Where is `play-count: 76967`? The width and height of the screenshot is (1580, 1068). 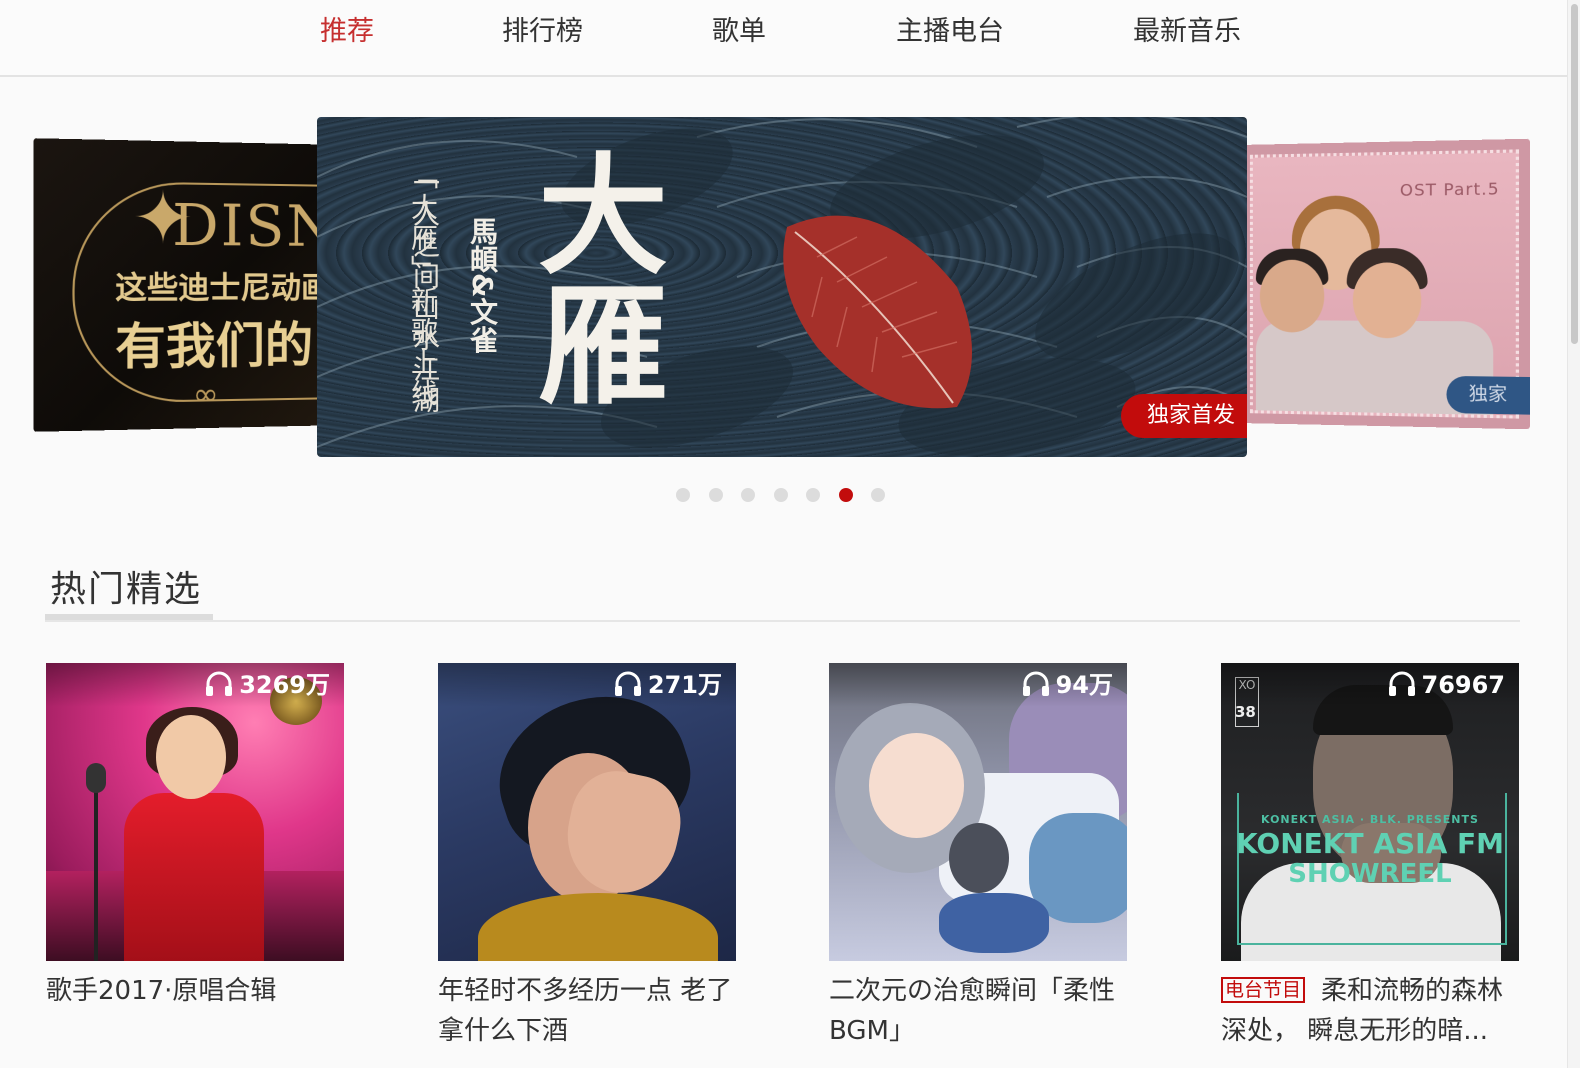 play-count: 76967 is located at coordinates (1447, 685).